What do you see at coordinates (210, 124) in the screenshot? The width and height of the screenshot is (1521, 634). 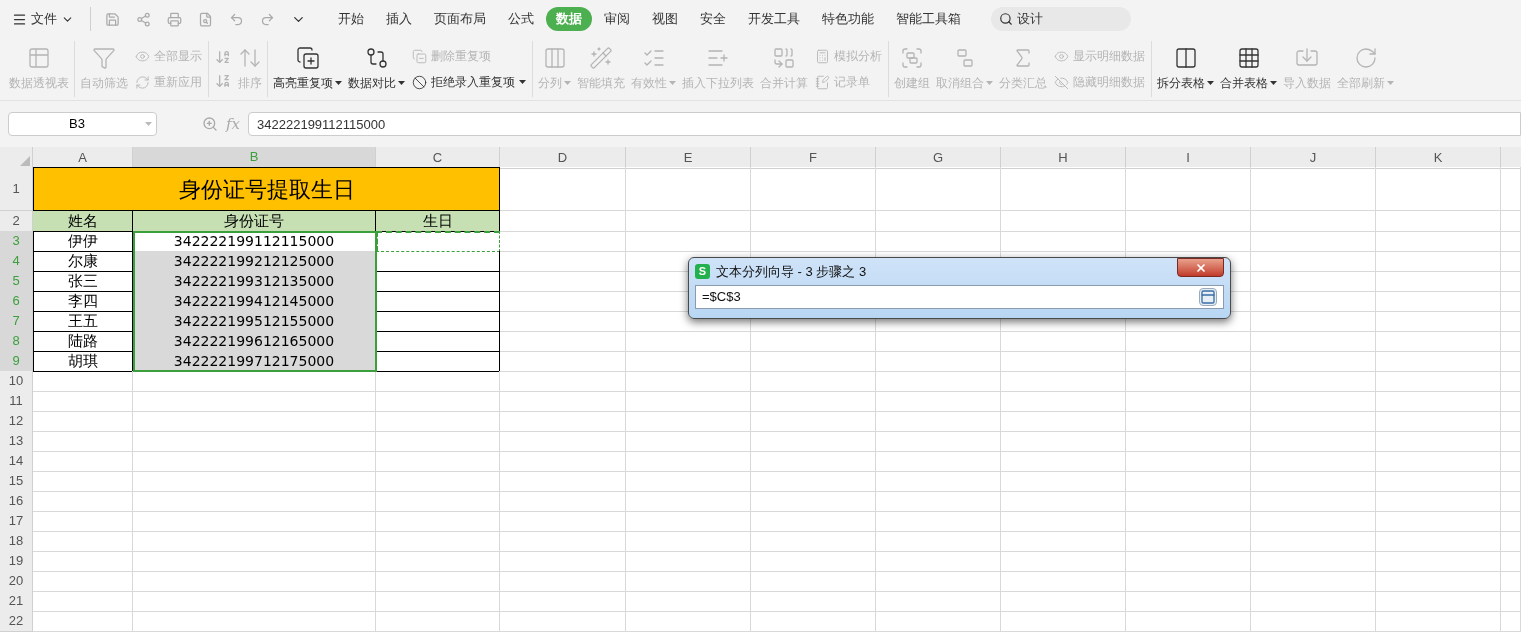 I see `zoom-icon` at bounding box center [210, 124].